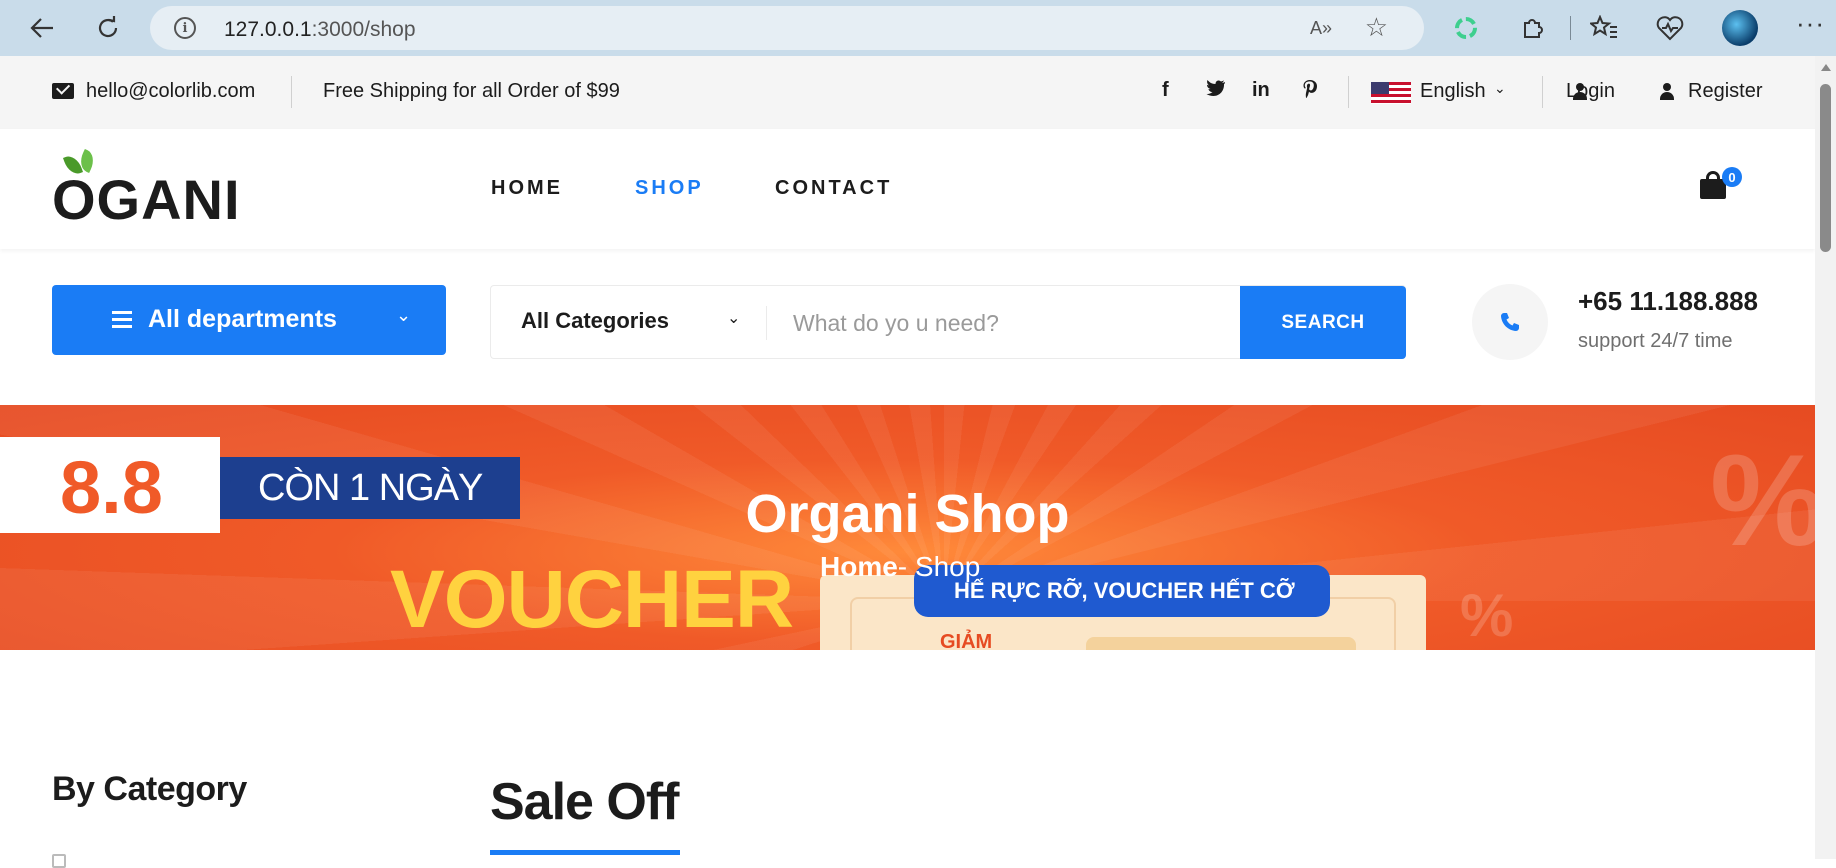 The width and height of the screenshot is (1836, 868). What do you see at coordinates (108, 28) in the screenshot?
I see `refresh-icon` at bounding box center [108, 28].